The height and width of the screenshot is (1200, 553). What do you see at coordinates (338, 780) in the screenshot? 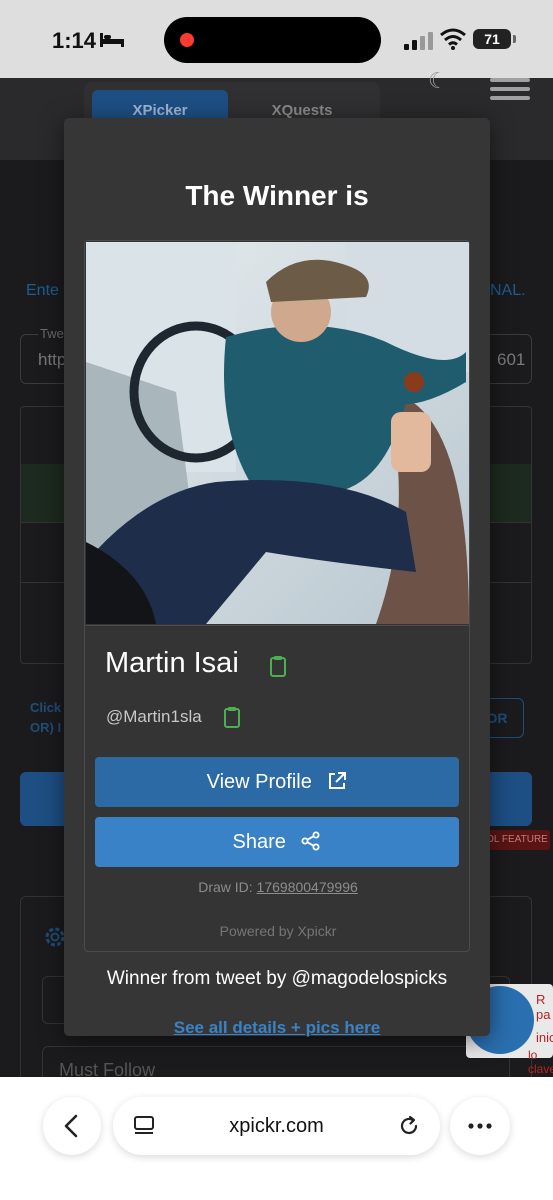
I see `external-link-icon` at bounding box center [338, 780].